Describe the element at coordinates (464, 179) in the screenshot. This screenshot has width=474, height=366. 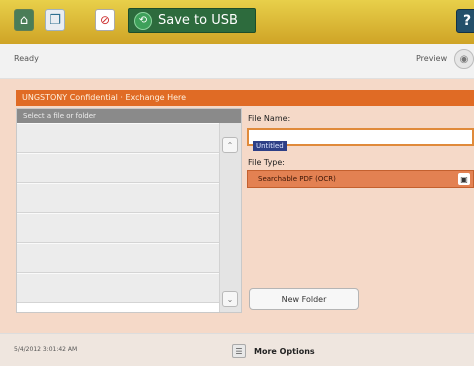
I see `file-settings-icon: ▣` at that location.